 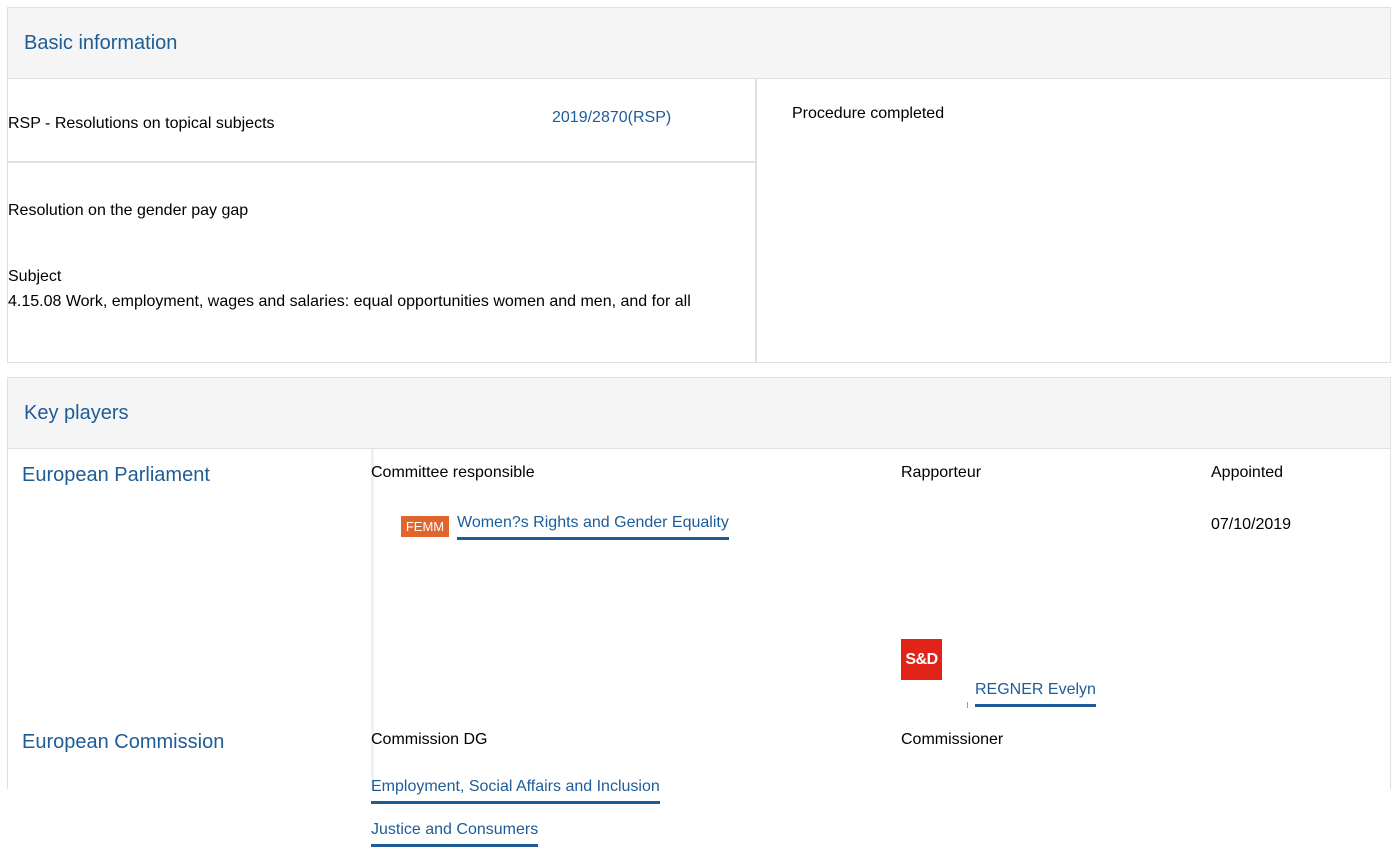 What do you see at coordinates (429, 739) in the screenshot?
I see `commission-dg-label: Commission DG` at bounding box center [429, 739].